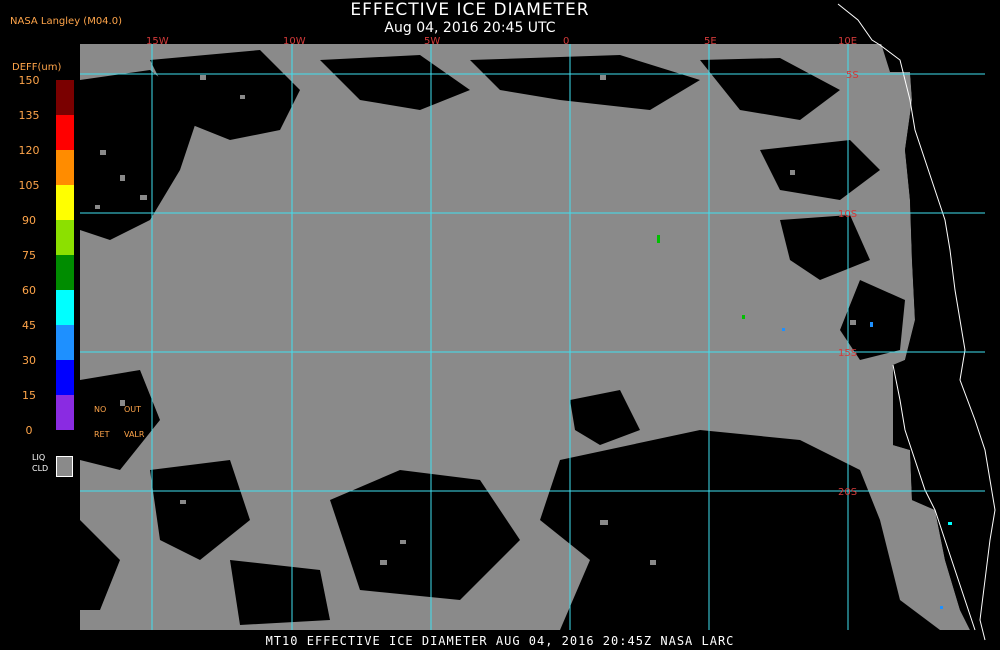 The image size is (1000, 650). Describe the element at coordinates (847, 492) in the screenshot. I see `lat-label: 20S` at that location.